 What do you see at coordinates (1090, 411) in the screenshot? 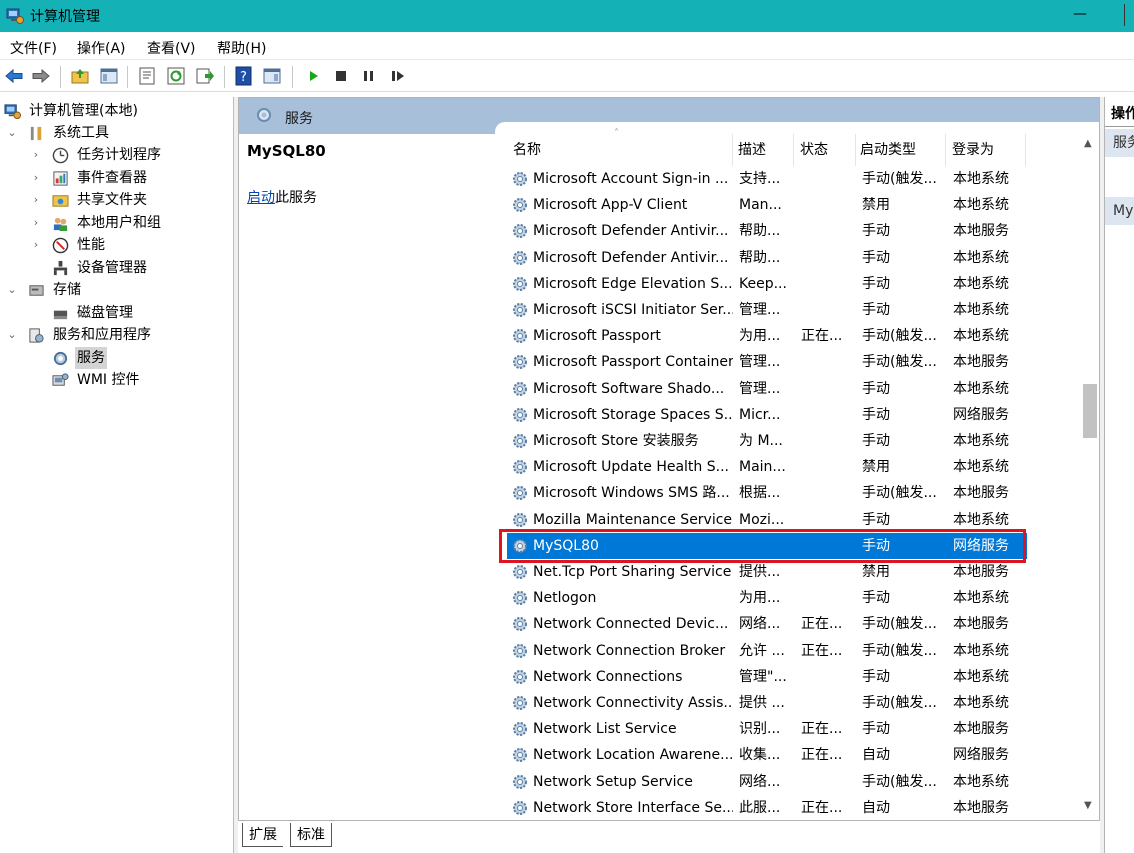
I see `scroll-thumb` at bounding box center [1090, 411].